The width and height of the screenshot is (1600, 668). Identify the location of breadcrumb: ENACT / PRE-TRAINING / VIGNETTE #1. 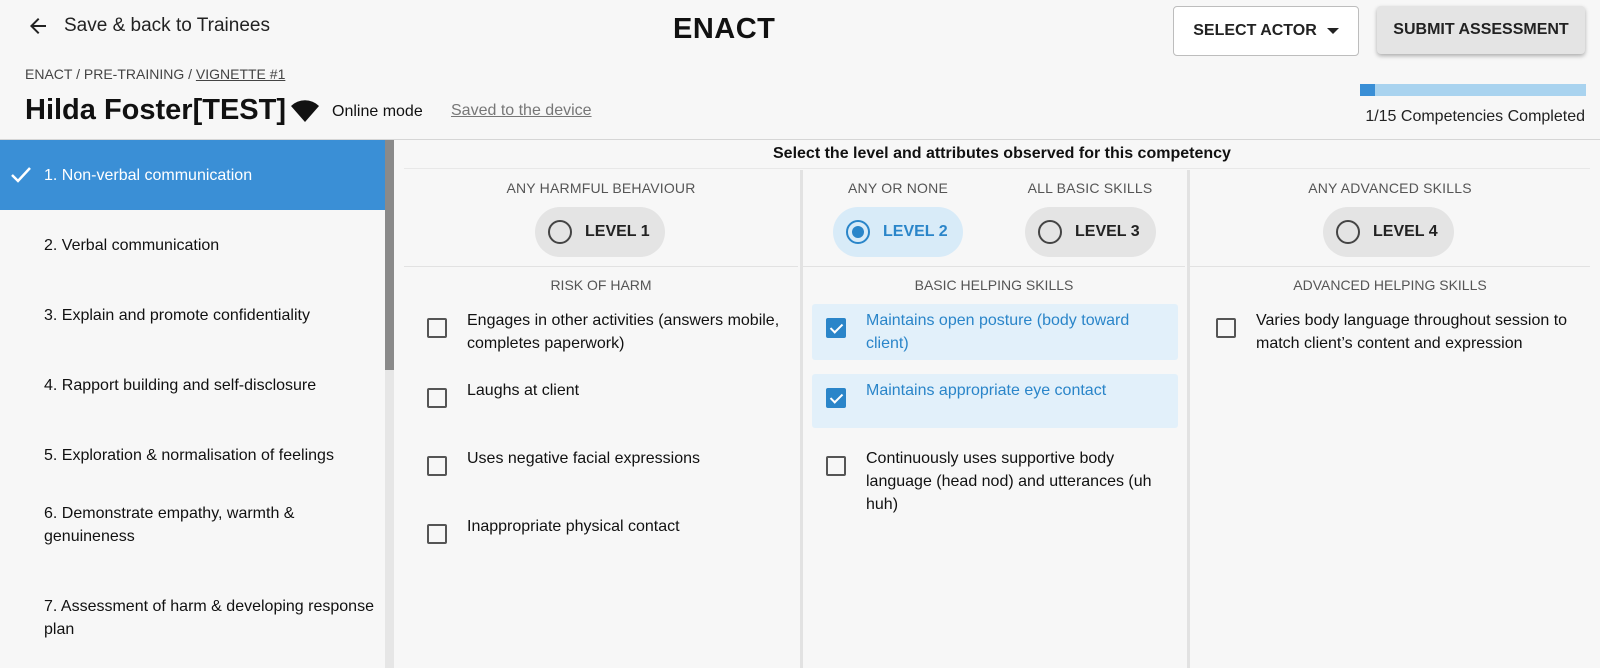
(155, 74).